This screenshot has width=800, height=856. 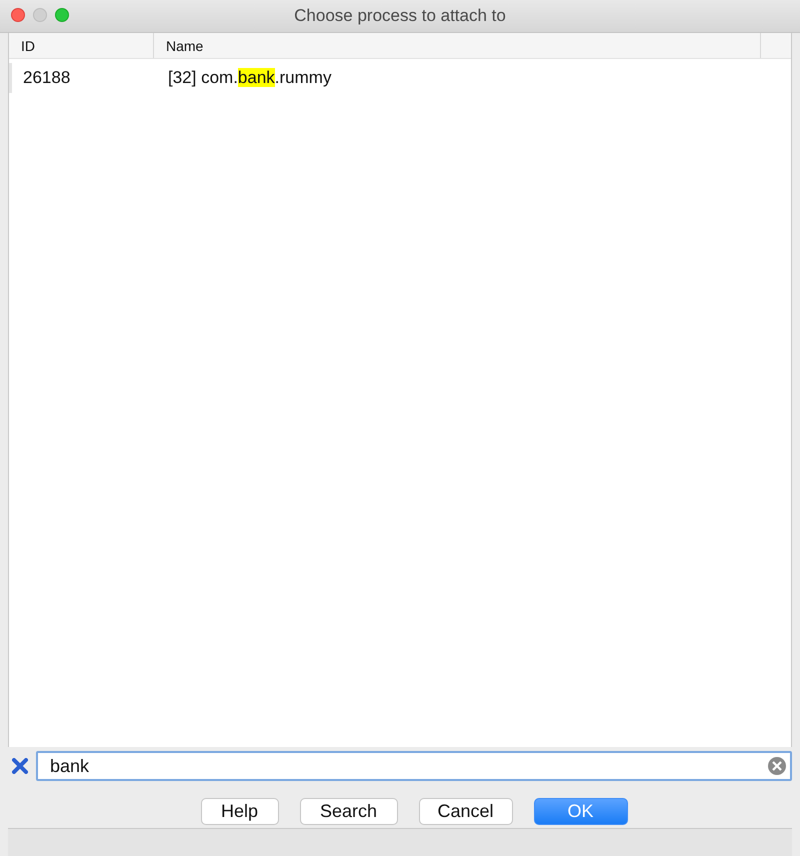 I want to click on table-cell-text: [32] com.bank.rummy, so click(x=249, y=78).